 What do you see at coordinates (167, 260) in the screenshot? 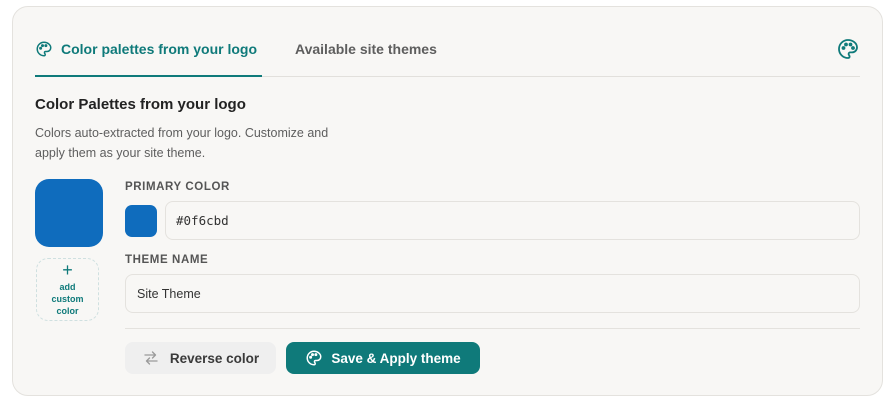
I see `theme-name-label: THEME NAME` at bounding box center [167, 260].